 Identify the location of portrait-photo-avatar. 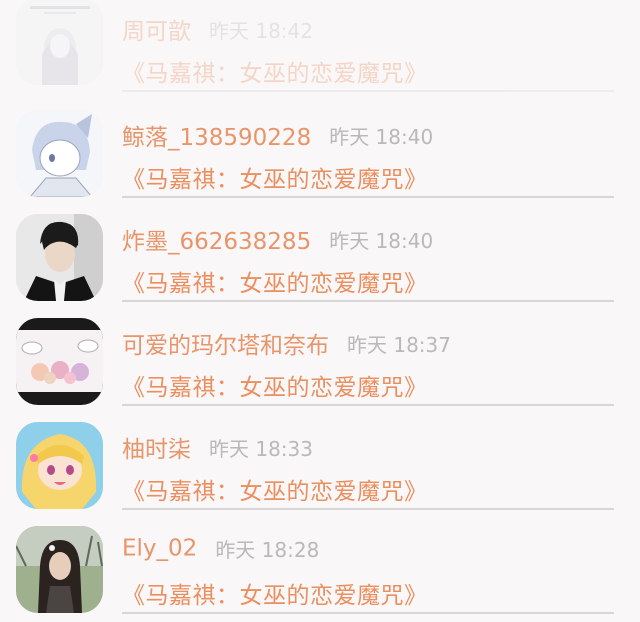
(59, 257).